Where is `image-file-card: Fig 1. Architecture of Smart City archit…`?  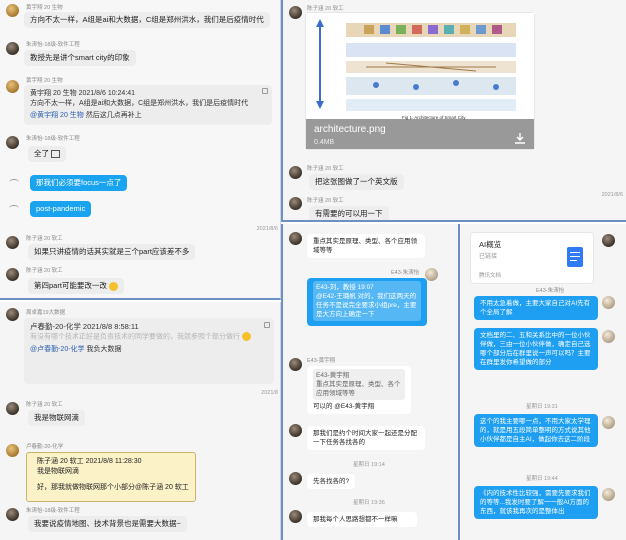
image-file-card: Fig 1. Architecture of Smart City archit… is located at coordinates (420, 81).